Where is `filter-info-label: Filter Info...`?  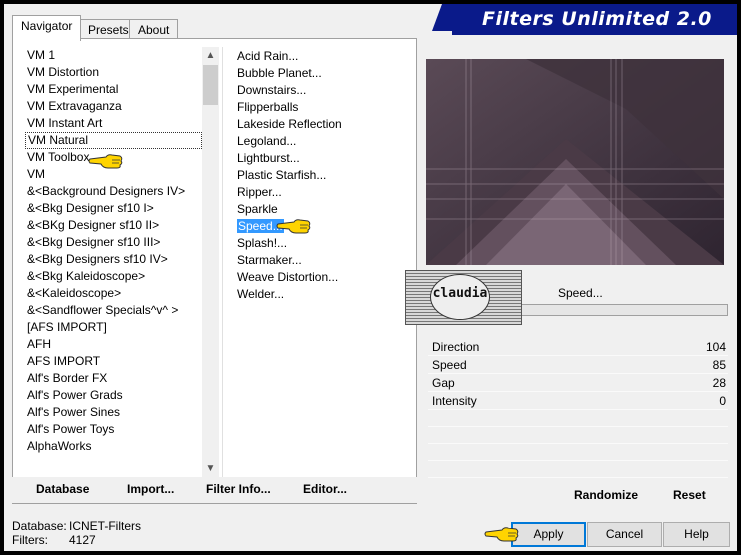 filter-info-label: Filter Info... is located at coordinates (238, 489).